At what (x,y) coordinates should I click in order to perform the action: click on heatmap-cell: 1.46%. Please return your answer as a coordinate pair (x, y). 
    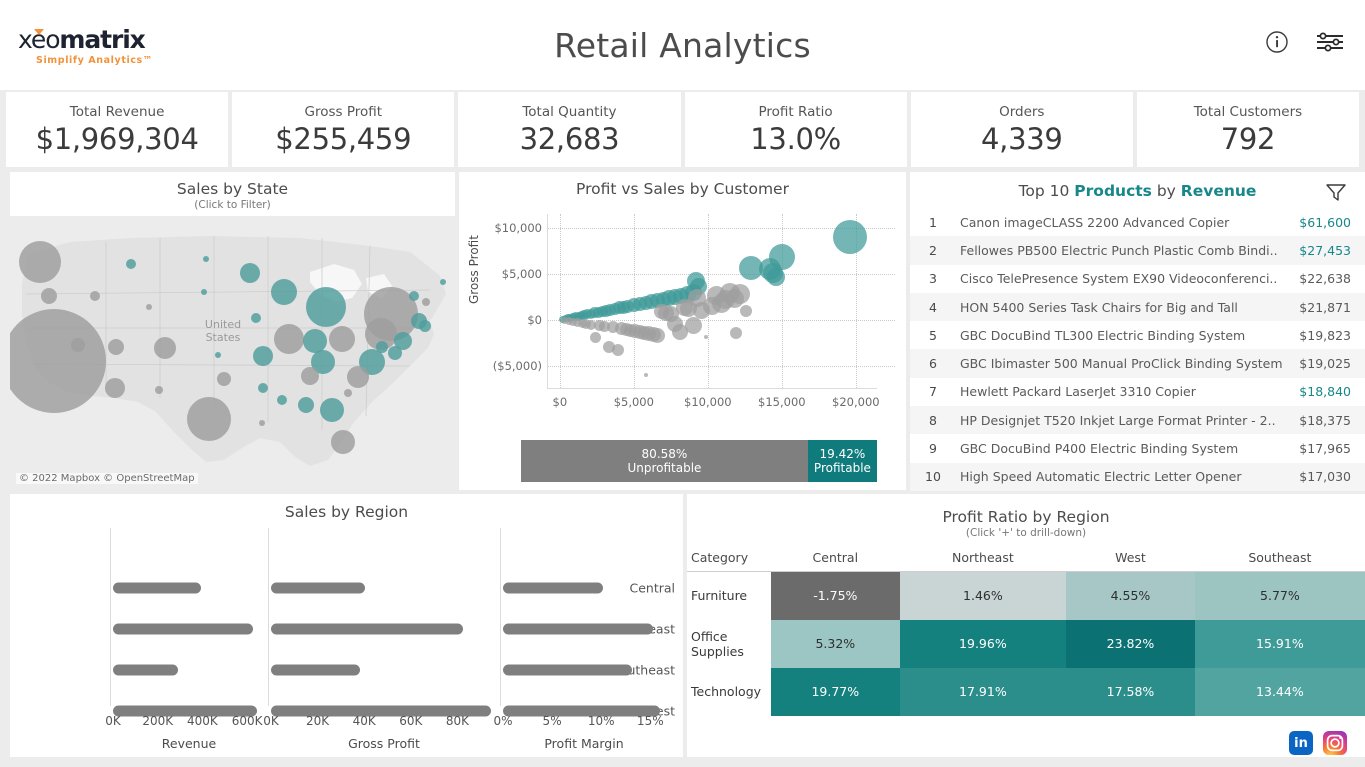
    Looking at the image, I should click on (983, 595).